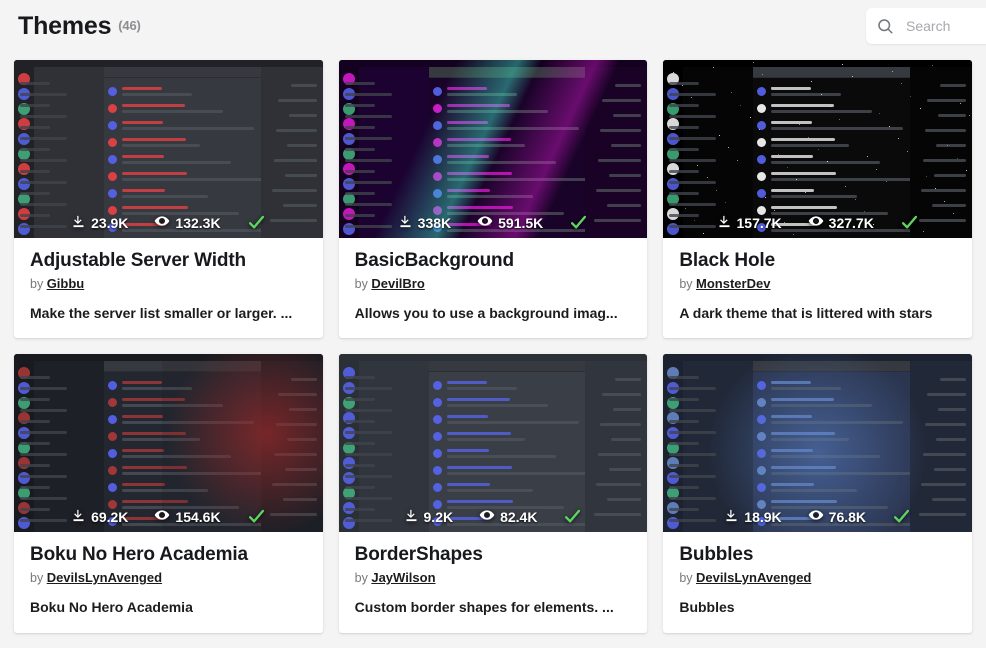  I want to click on theme-thumbnail: 157.7K 327.7K, so click(817, 149).